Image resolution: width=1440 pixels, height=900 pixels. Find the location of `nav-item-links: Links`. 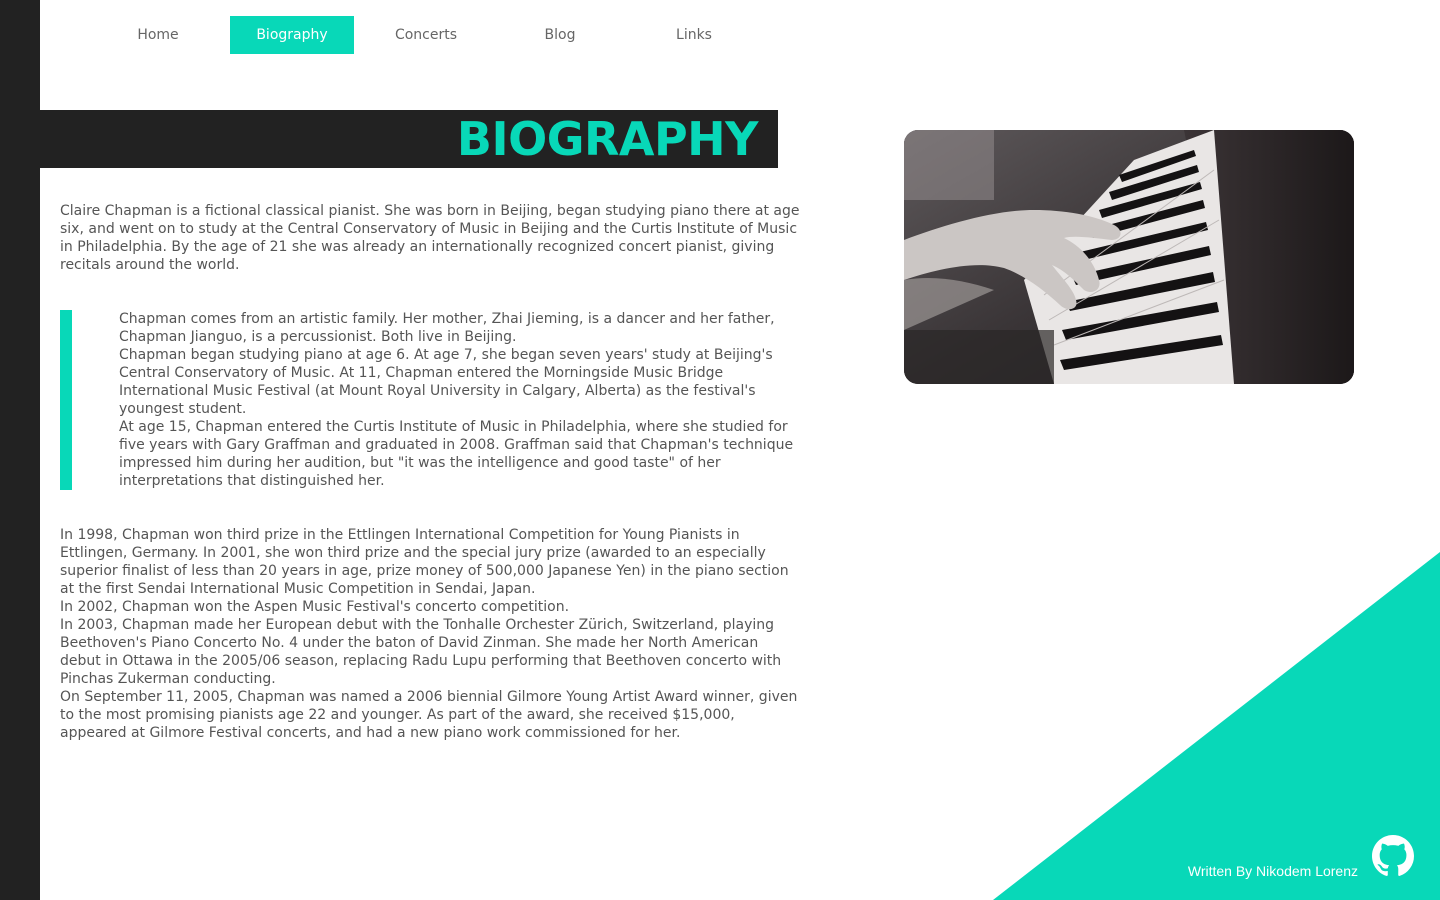

nav-item-links: Links is located at coordinates (694, 35).